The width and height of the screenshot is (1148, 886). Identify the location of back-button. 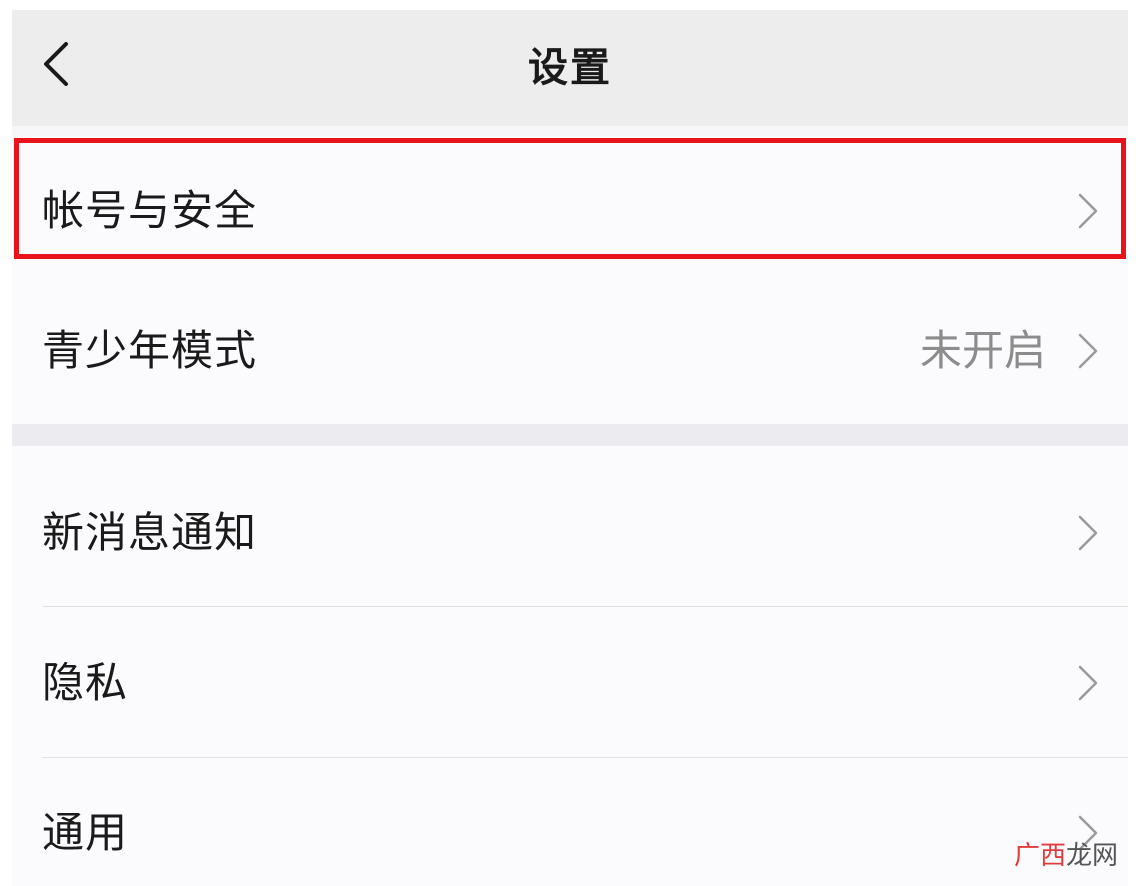
(58, 64).